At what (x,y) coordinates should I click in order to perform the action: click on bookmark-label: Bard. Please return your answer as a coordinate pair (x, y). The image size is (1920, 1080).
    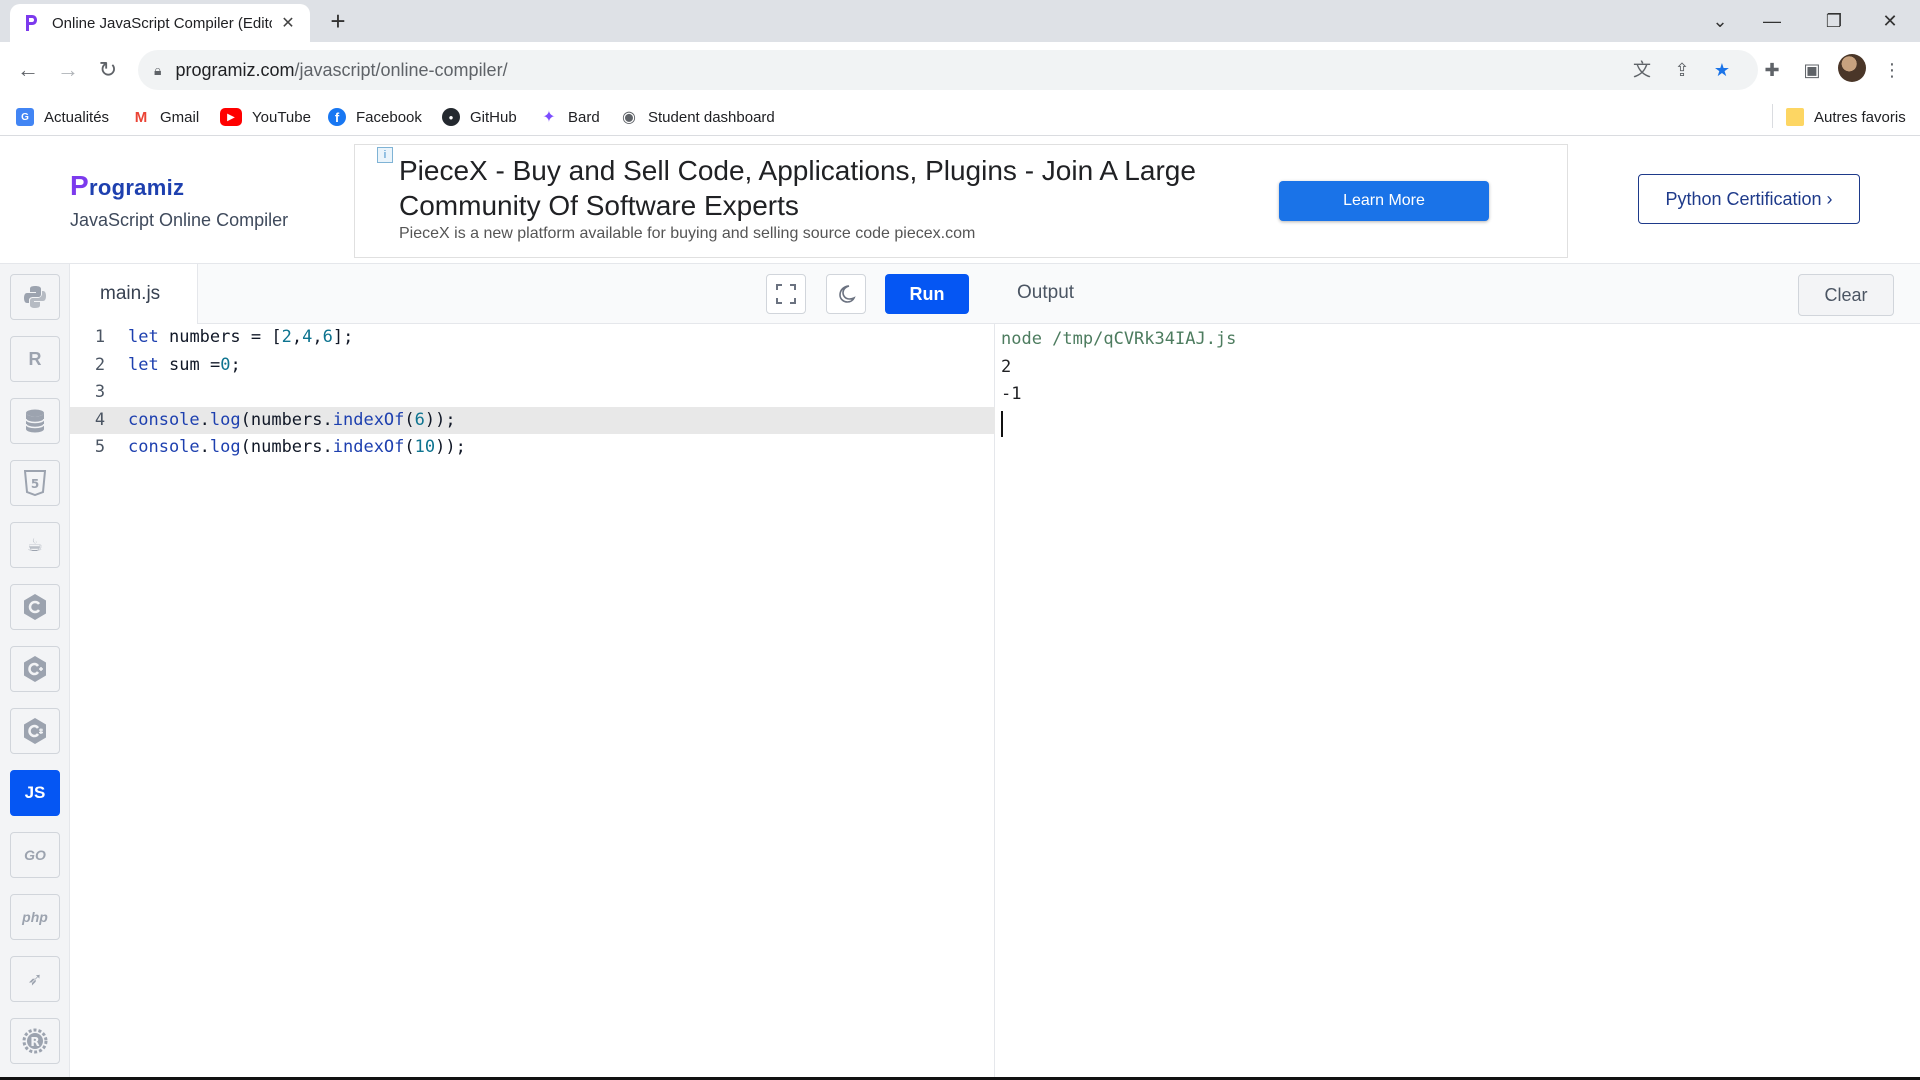
    Looking at the image, I should click on (584, 117).